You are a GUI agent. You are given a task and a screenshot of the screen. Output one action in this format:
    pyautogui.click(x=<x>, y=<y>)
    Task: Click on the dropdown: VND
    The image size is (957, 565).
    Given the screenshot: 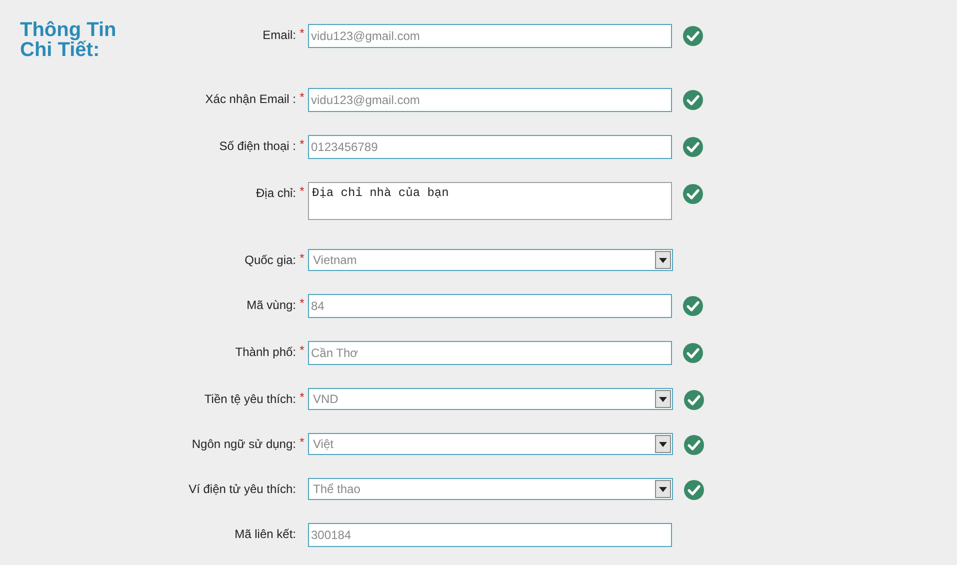 What is the action you would take?
    pyautogui.click(x=490, y=399)
    